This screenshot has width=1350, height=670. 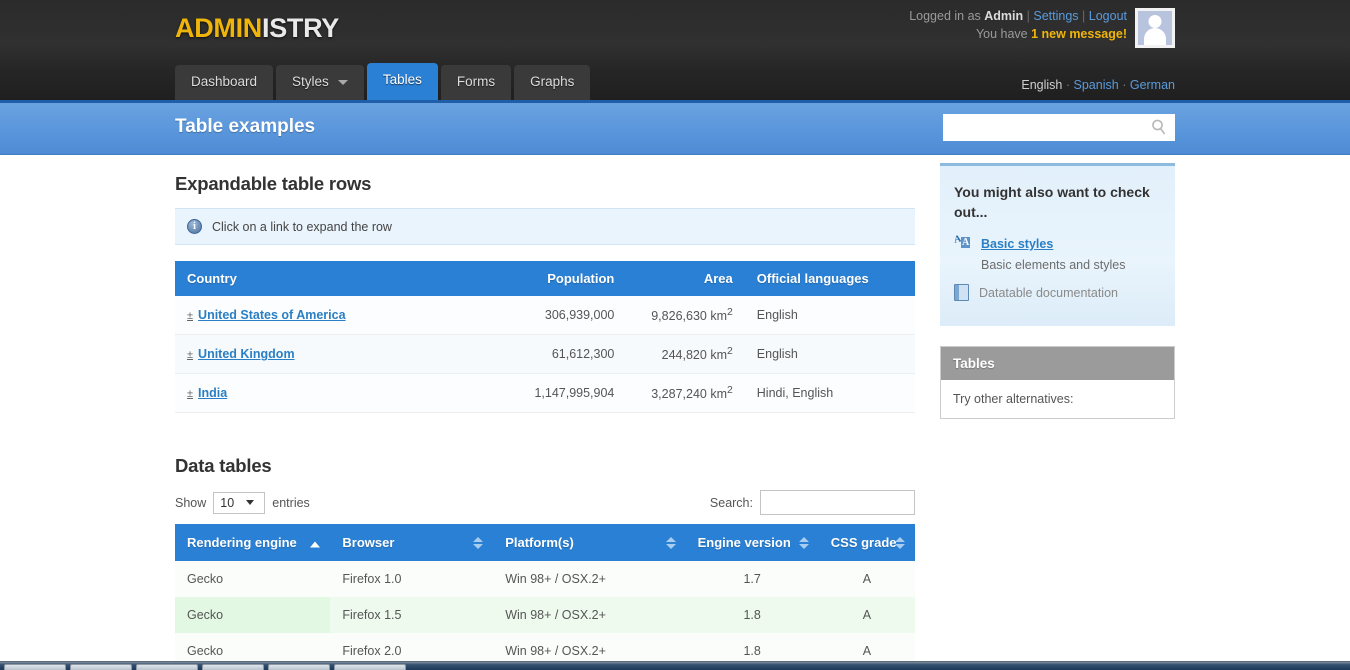 I want to click on col-rendering-engine-label: Rendering engine, so click(x=242, y=543).